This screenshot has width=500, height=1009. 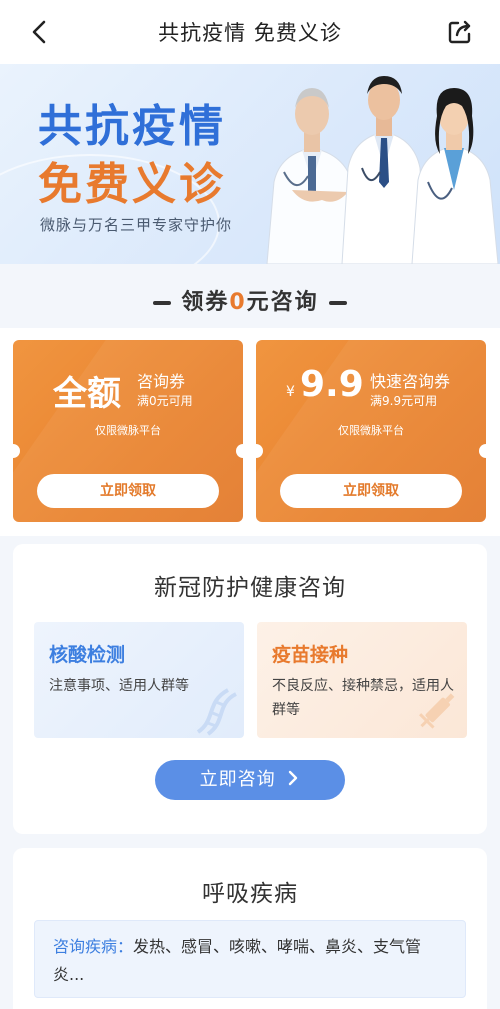 I want to click on coupon-full-amount: 全额 咨询券 满0元可用 仅限微脉平台 立即领取, so click(x=128, y=431).